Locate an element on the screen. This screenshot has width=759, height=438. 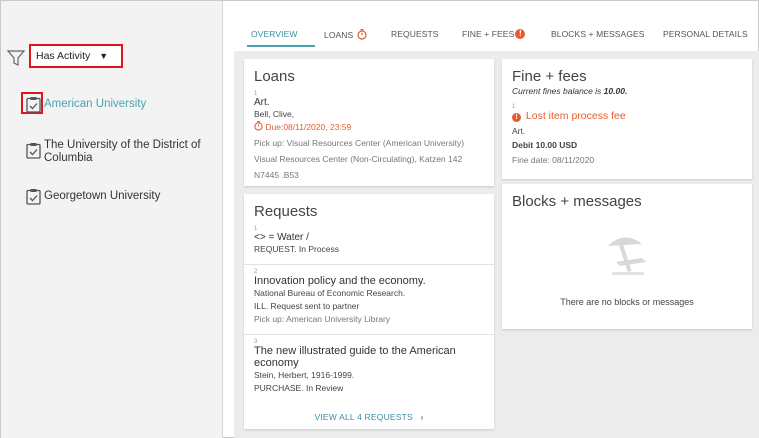
filter-icon is located at coordinates (16, 58).